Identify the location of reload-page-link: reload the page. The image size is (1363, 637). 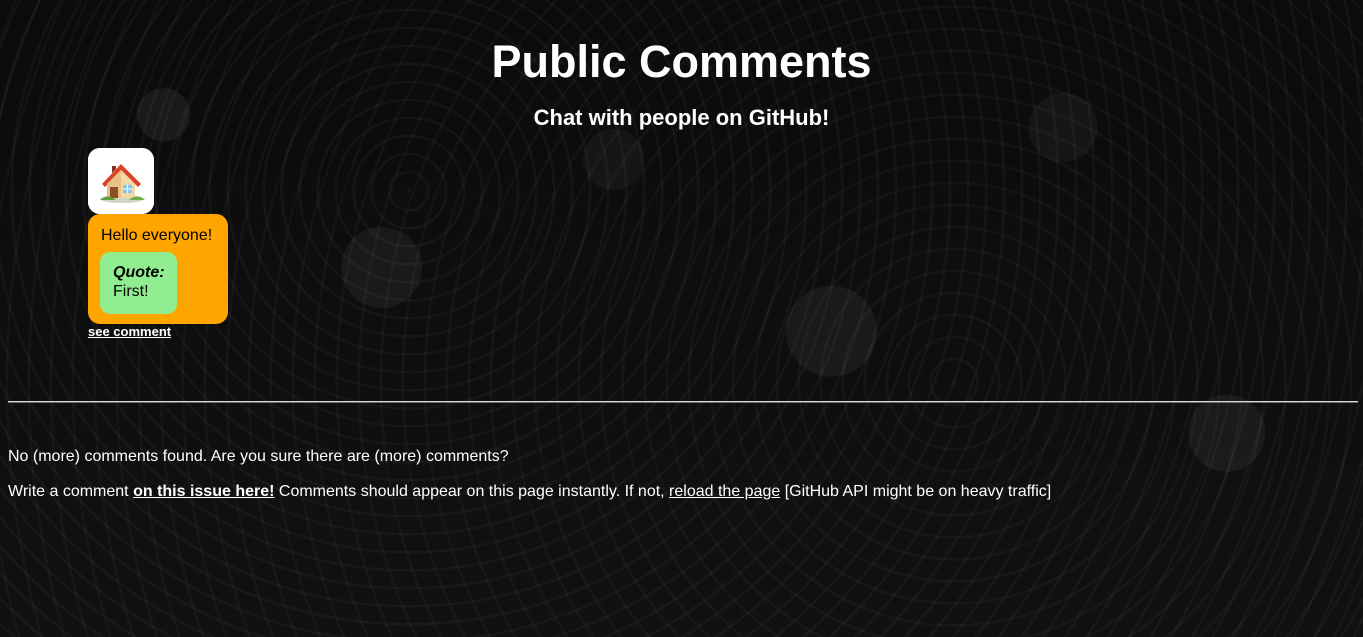
(724, 491).